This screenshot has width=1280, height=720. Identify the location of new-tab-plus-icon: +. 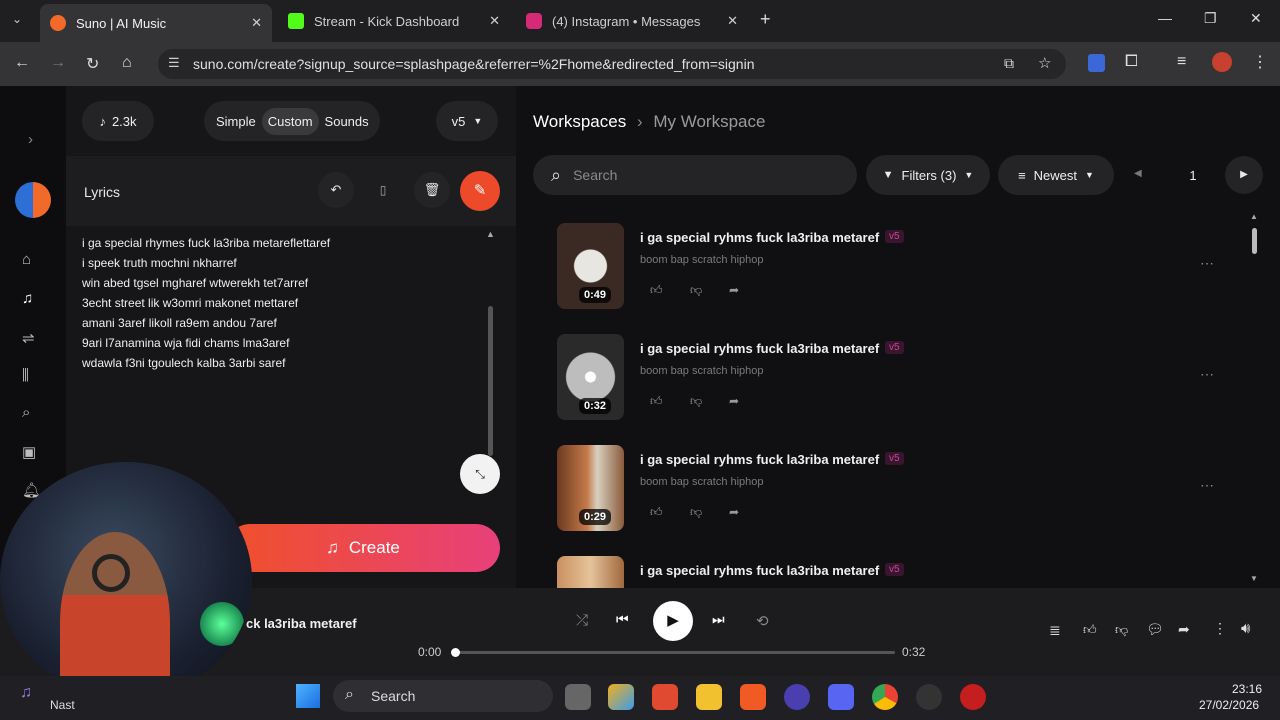
(765, 19).